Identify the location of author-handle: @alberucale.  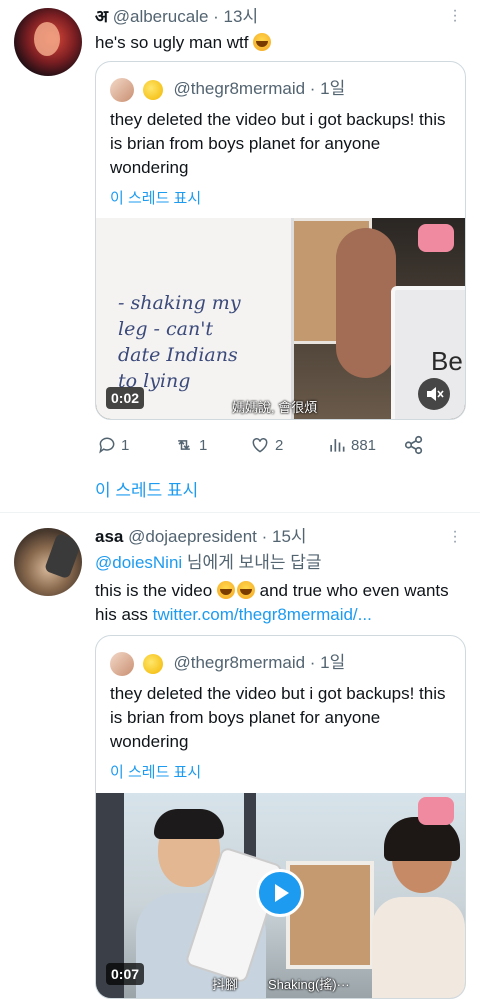
(161, 16).